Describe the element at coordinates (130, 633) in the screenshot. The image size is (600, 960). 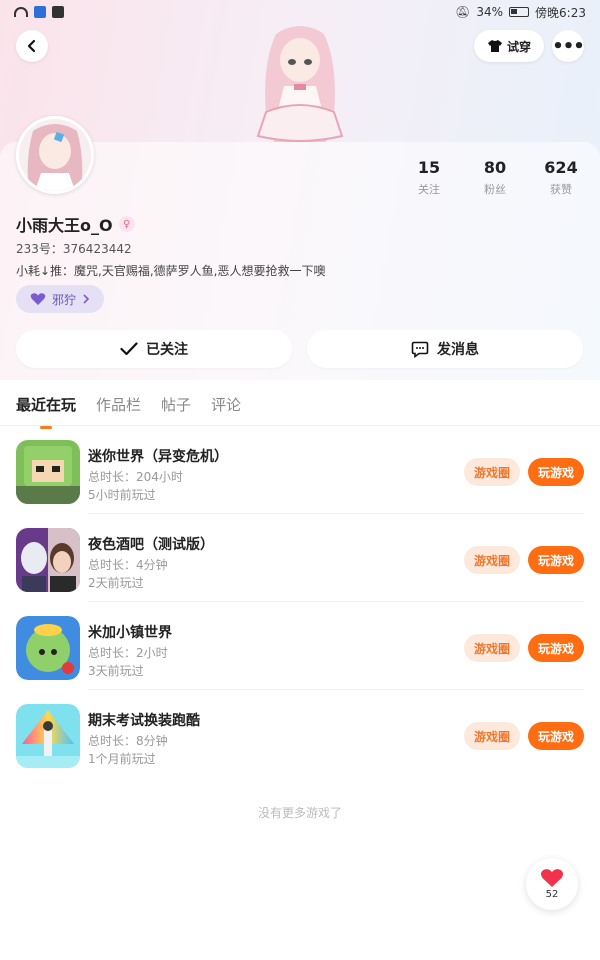
I see `game-title: 米加小镇世界` at that location.